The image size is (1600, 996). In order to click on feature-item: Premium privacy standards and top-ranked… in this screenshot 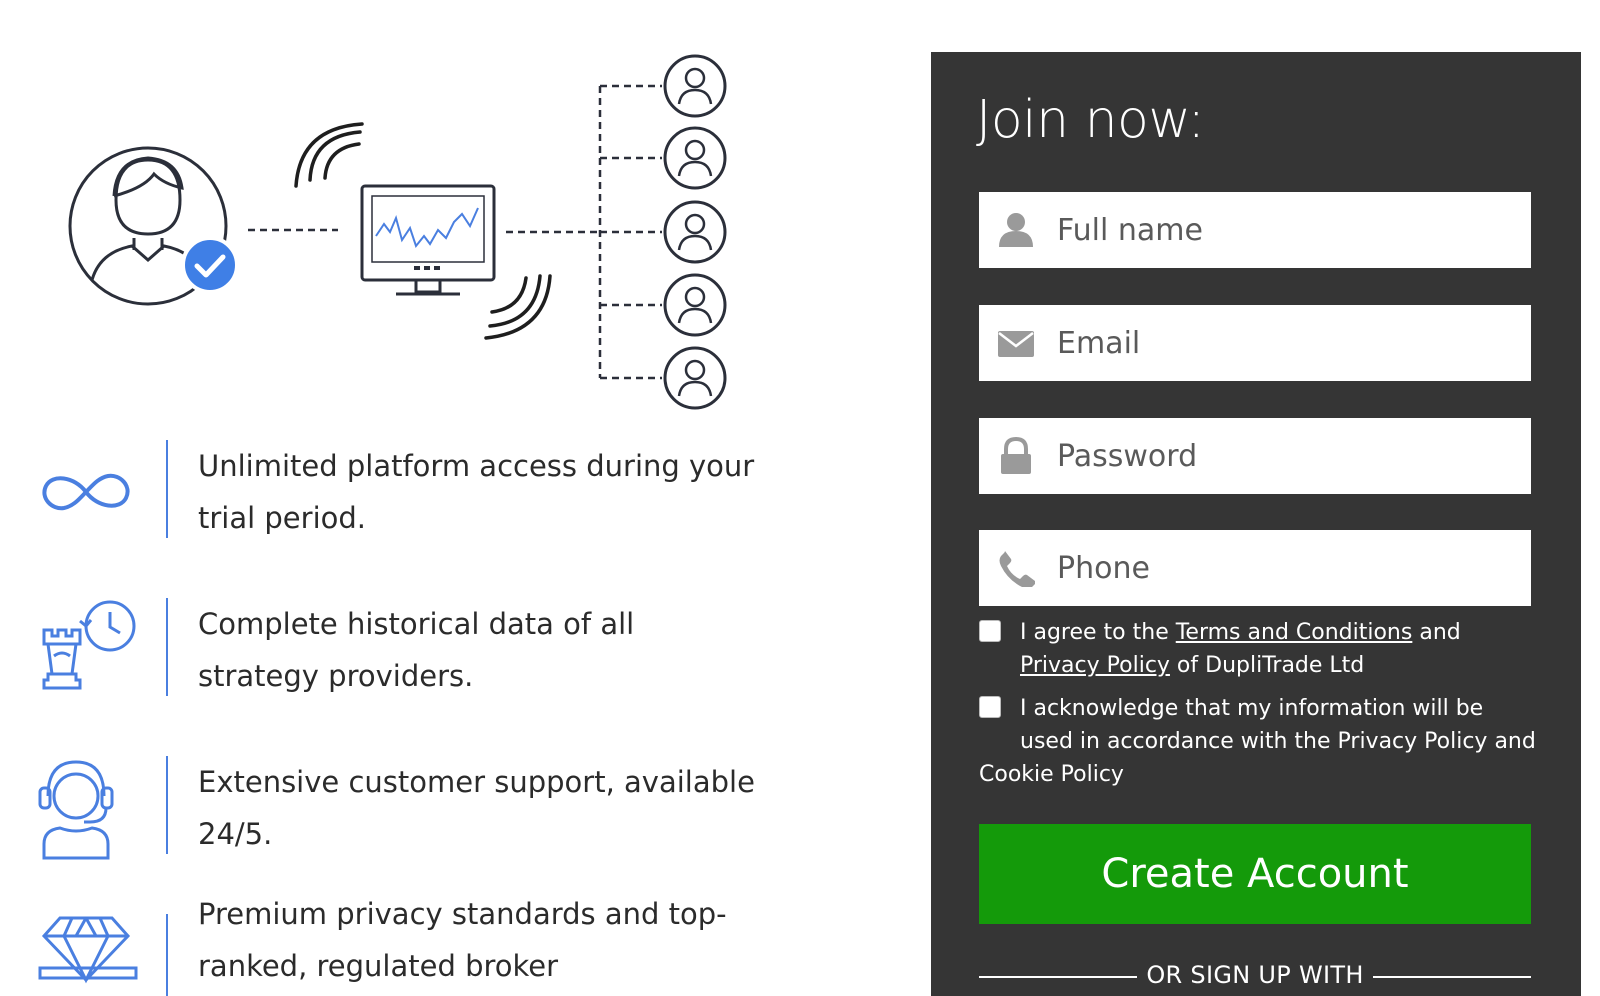, I will do `click(450, 942)`.